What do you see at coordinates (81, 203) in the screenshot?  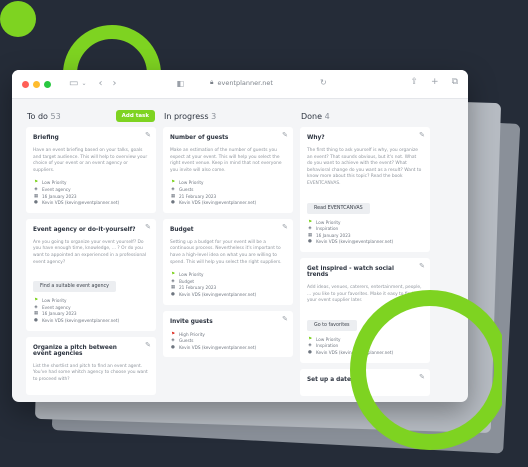 I see `task-meta-text: Kevin VDS (kevin@eventplanner.net)` at bounding box center [81, 203].